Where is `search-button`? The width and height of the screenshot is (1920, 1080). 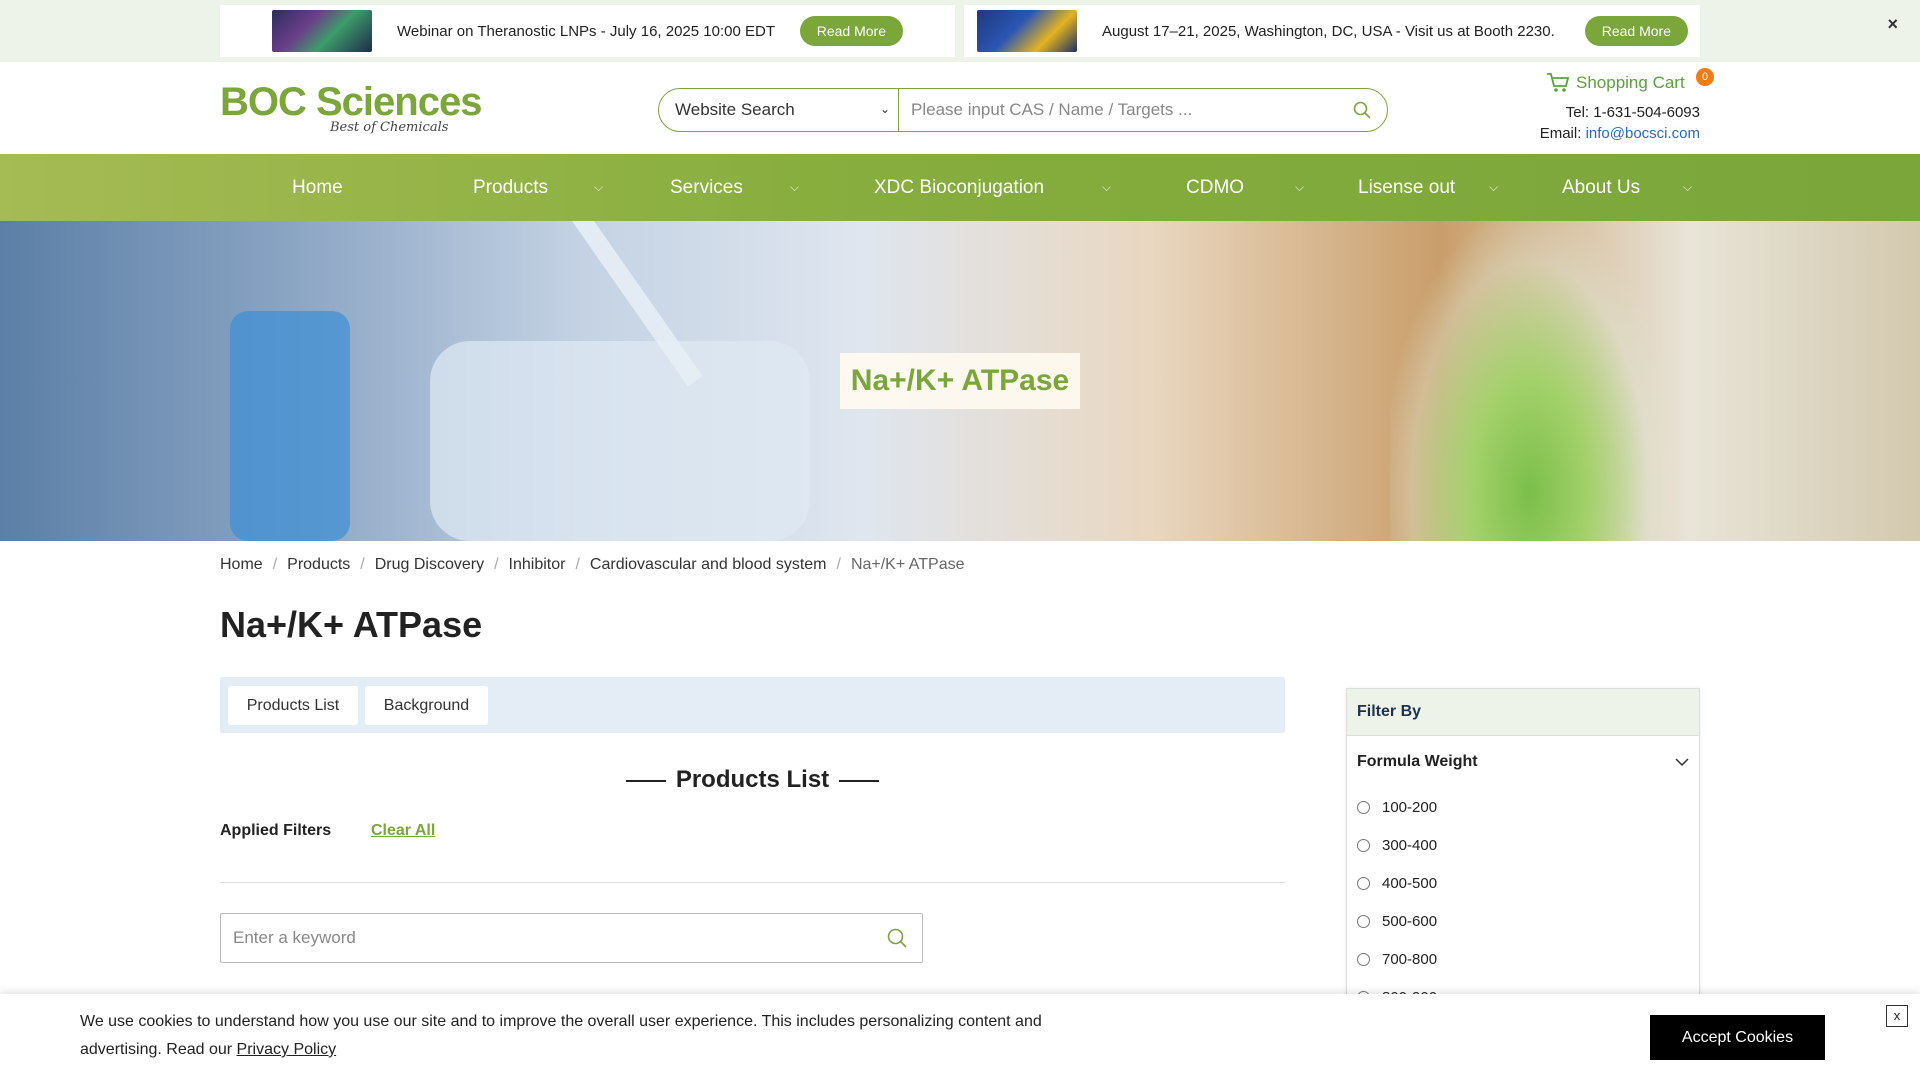 search-button is located at coordinates (1362, 110).